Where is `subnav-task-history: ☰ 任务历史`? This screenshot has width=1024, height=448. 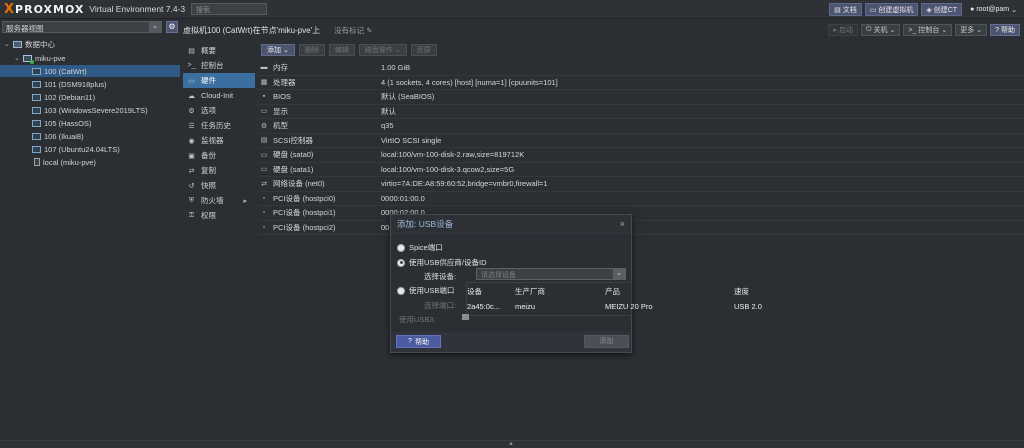
subnav-task-history: ☰ 任务历史 is located at coordinates (219, 125).